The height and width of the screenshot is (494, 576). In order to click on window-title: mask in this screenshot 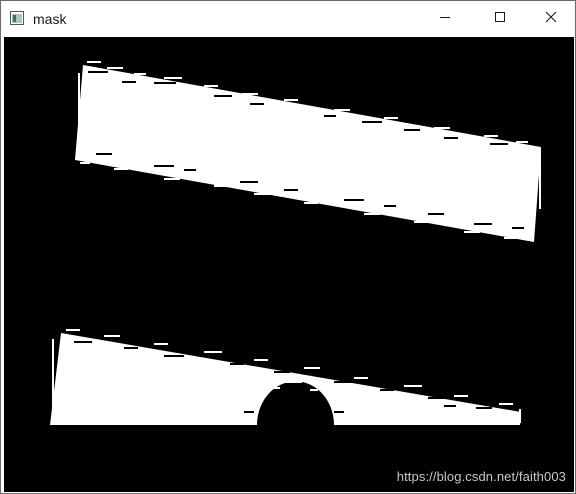, I will do `click(50, 19)`.